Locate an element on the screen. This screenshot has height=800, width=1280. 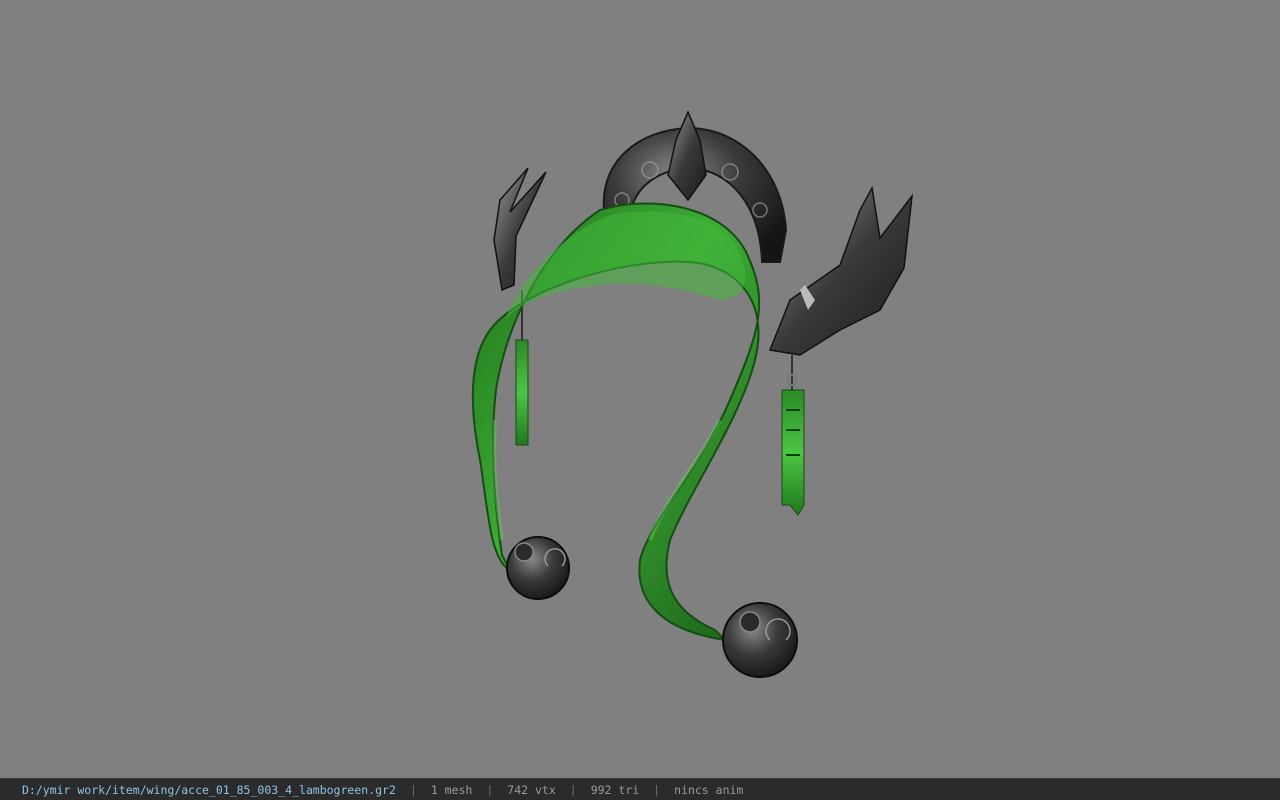
right-dragon-ornament is located at coordinates (841, 350).